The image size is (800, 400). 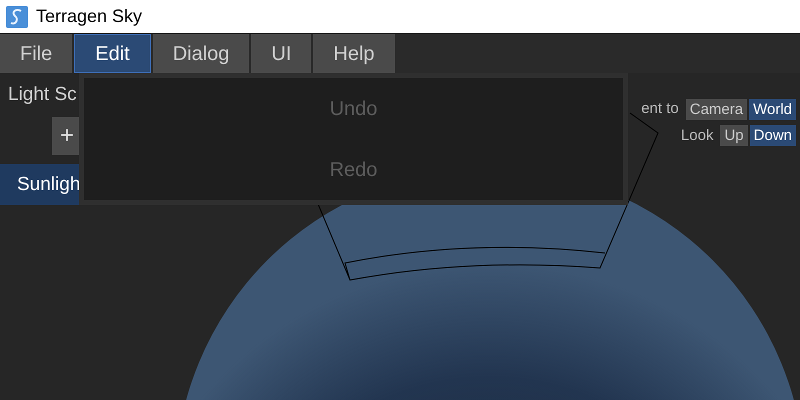 What do you see at coordinates (697, 136) in the screenshot?
I see `toggle-label: Look` at bounding box center [697, 136].